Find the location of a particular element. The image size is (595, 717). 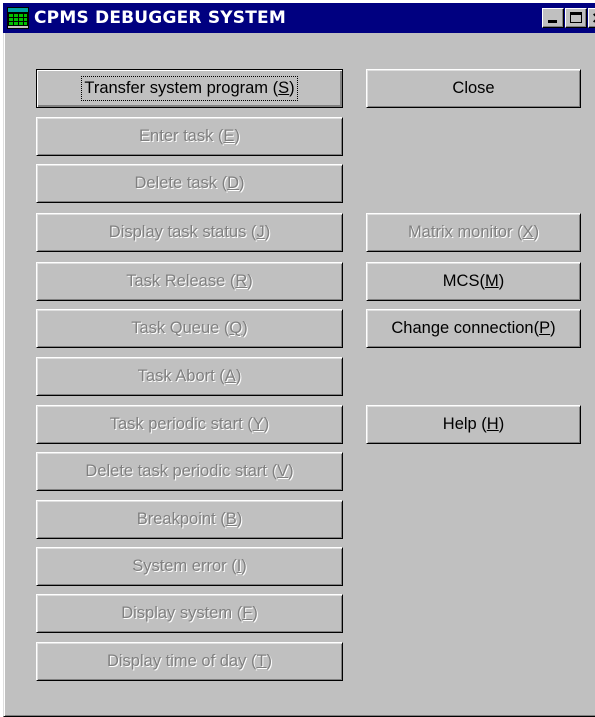

display-system-button: Display system (F) is located at coordinates (189, 613).